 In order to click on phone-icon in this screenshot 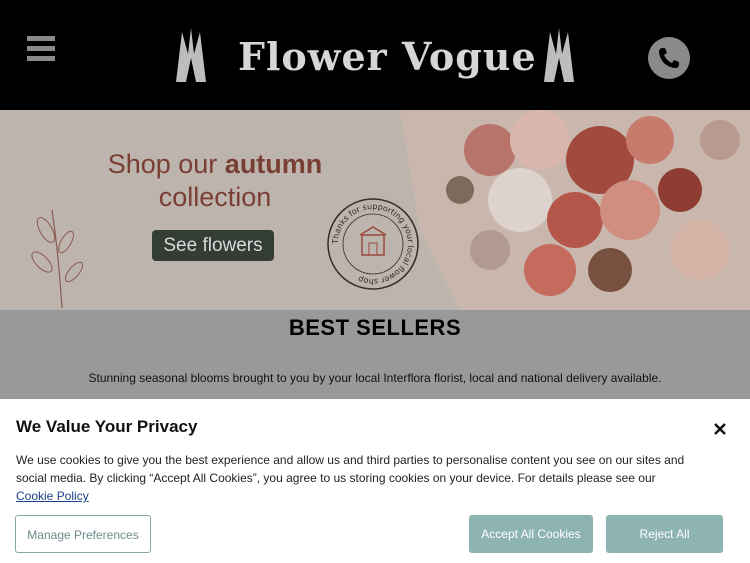, I will do `click(669, 58)`.